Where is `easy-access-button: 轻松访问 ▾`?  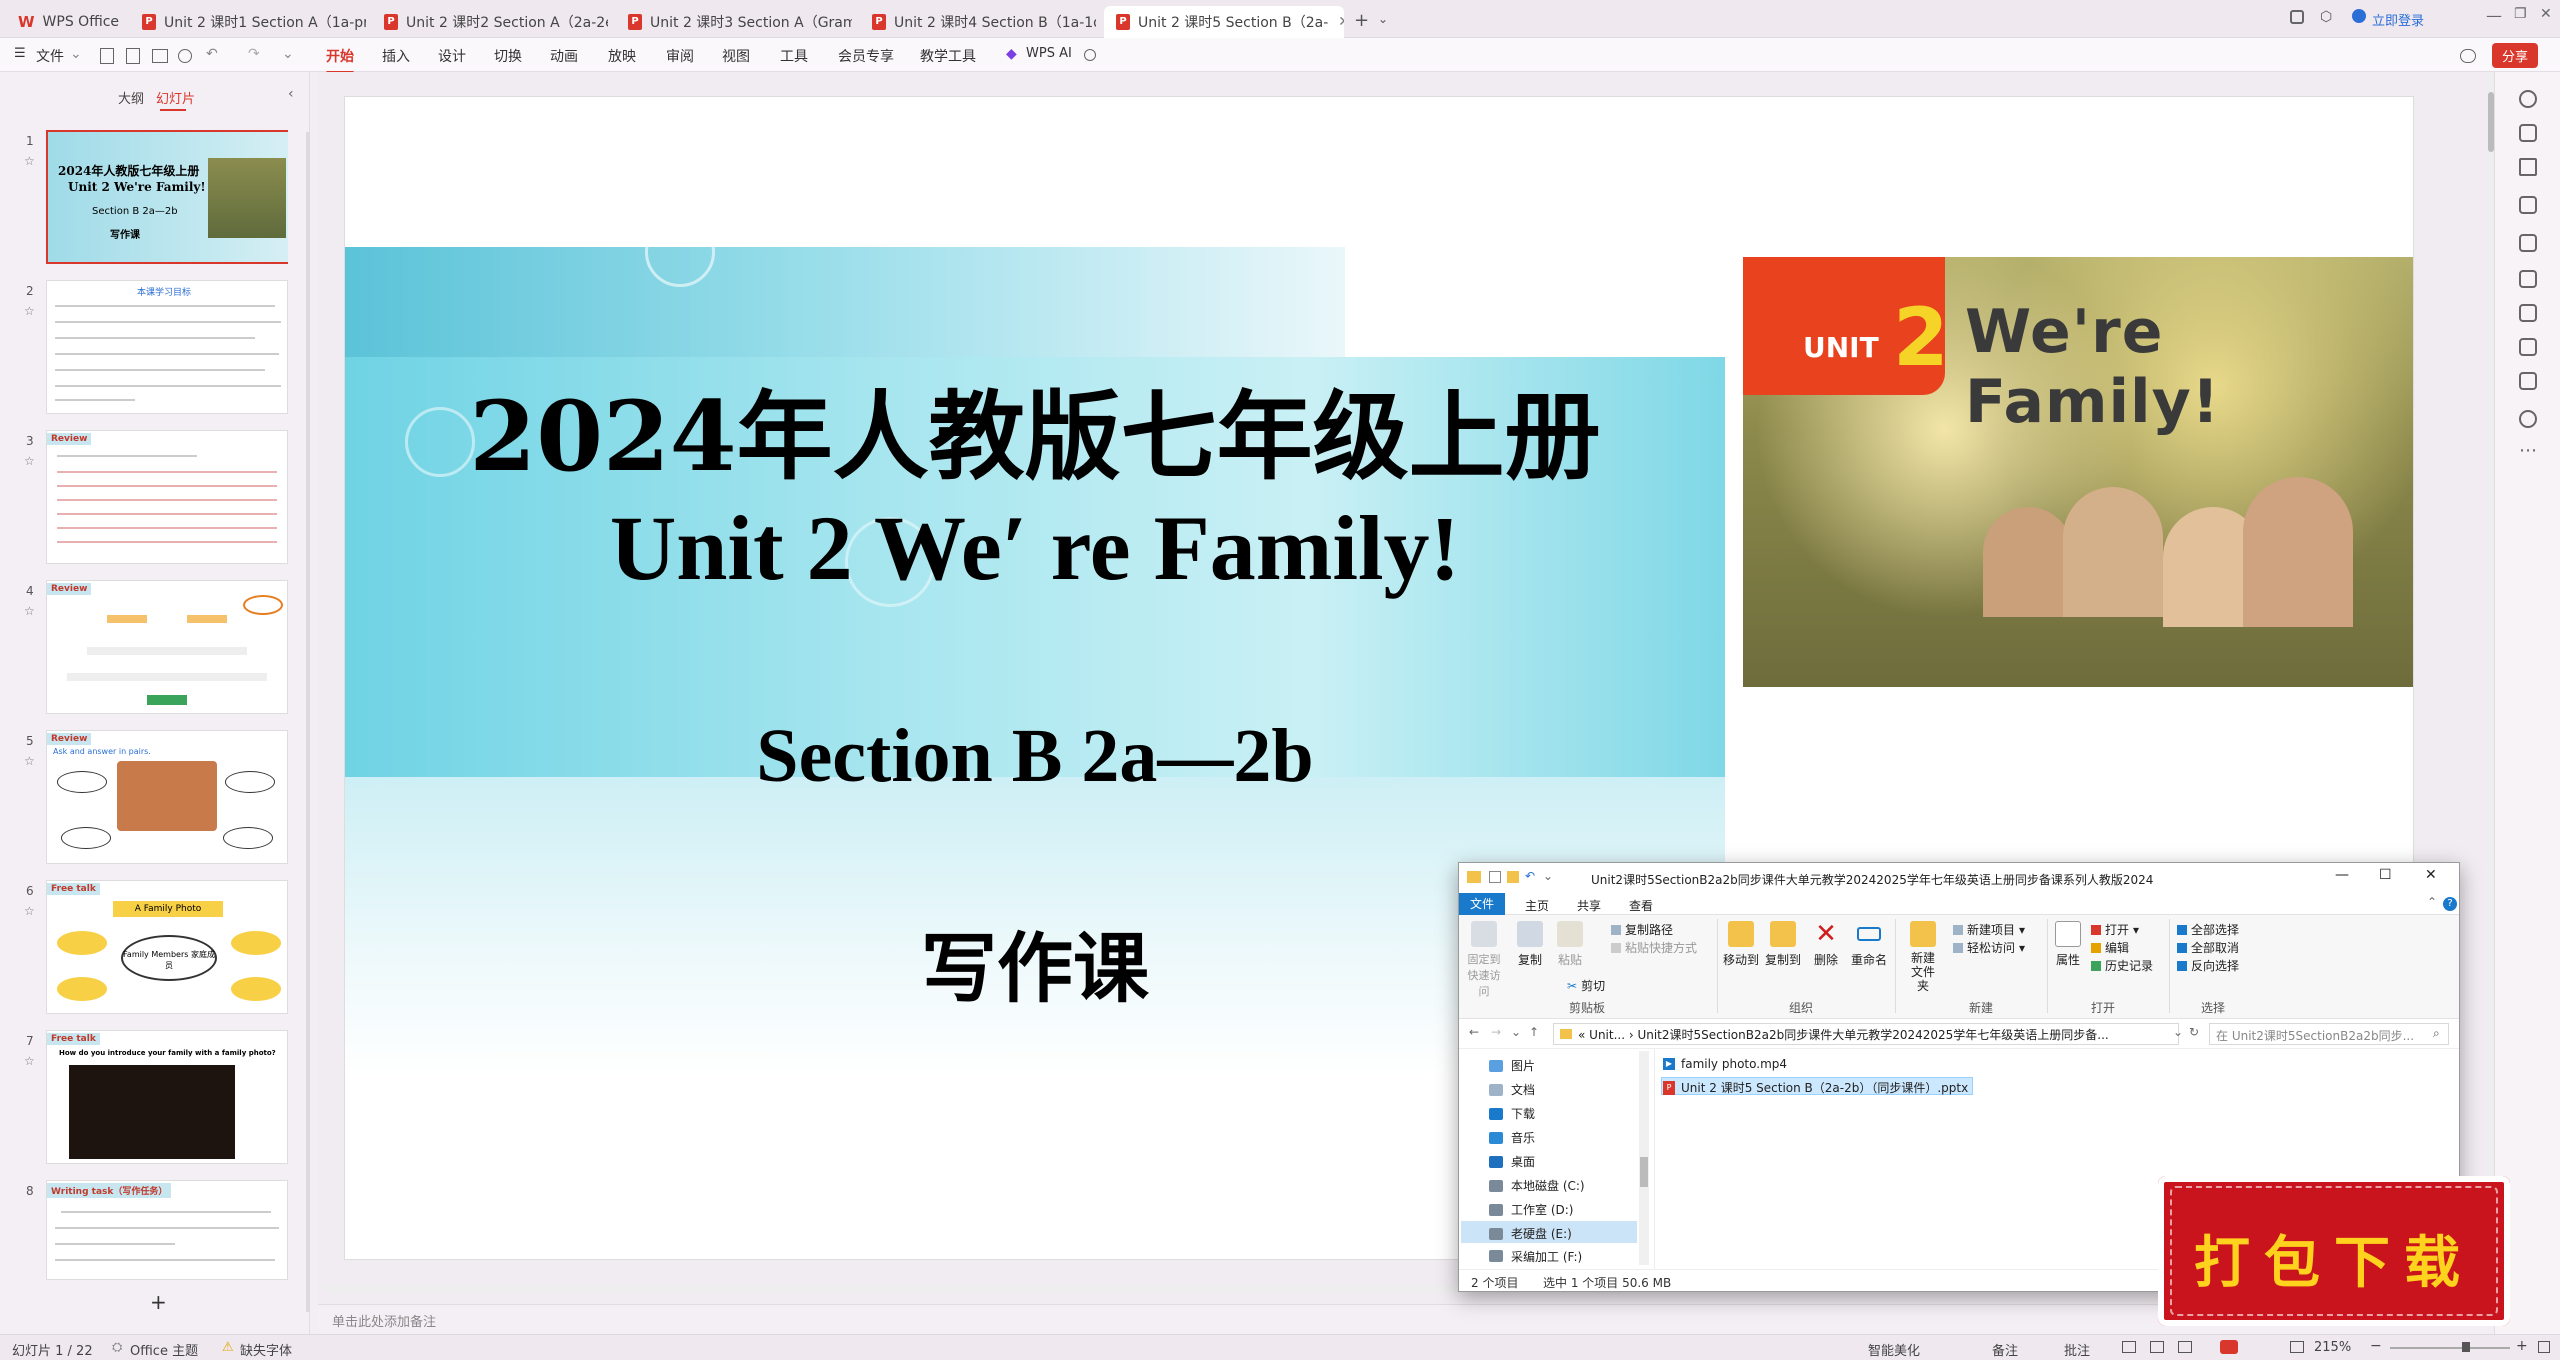
easy-access-button: 轻松访问 ▾ is located at coordinates (1989, 947).